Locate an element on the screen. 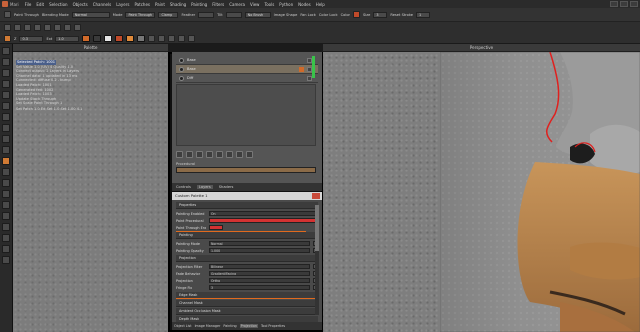 The image size is (640, 332). z-field: 0.3 is located at coordinates (31, 38).